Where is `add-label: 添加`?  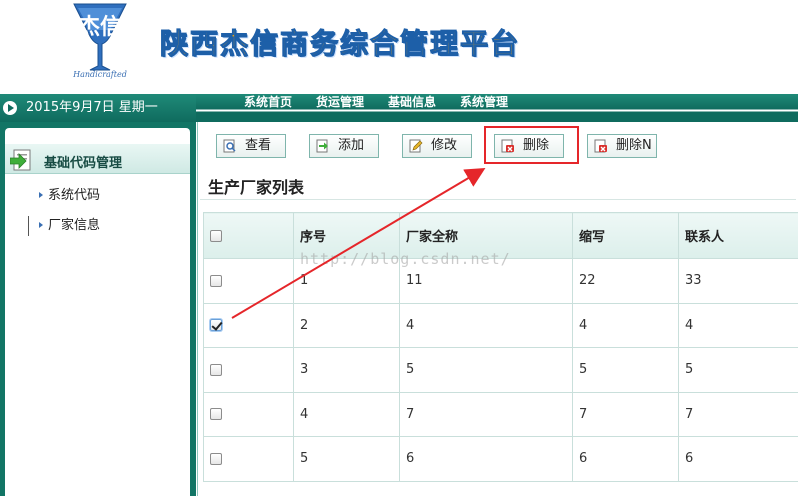 add-label: 添加 is located at coordinates (351, 145).